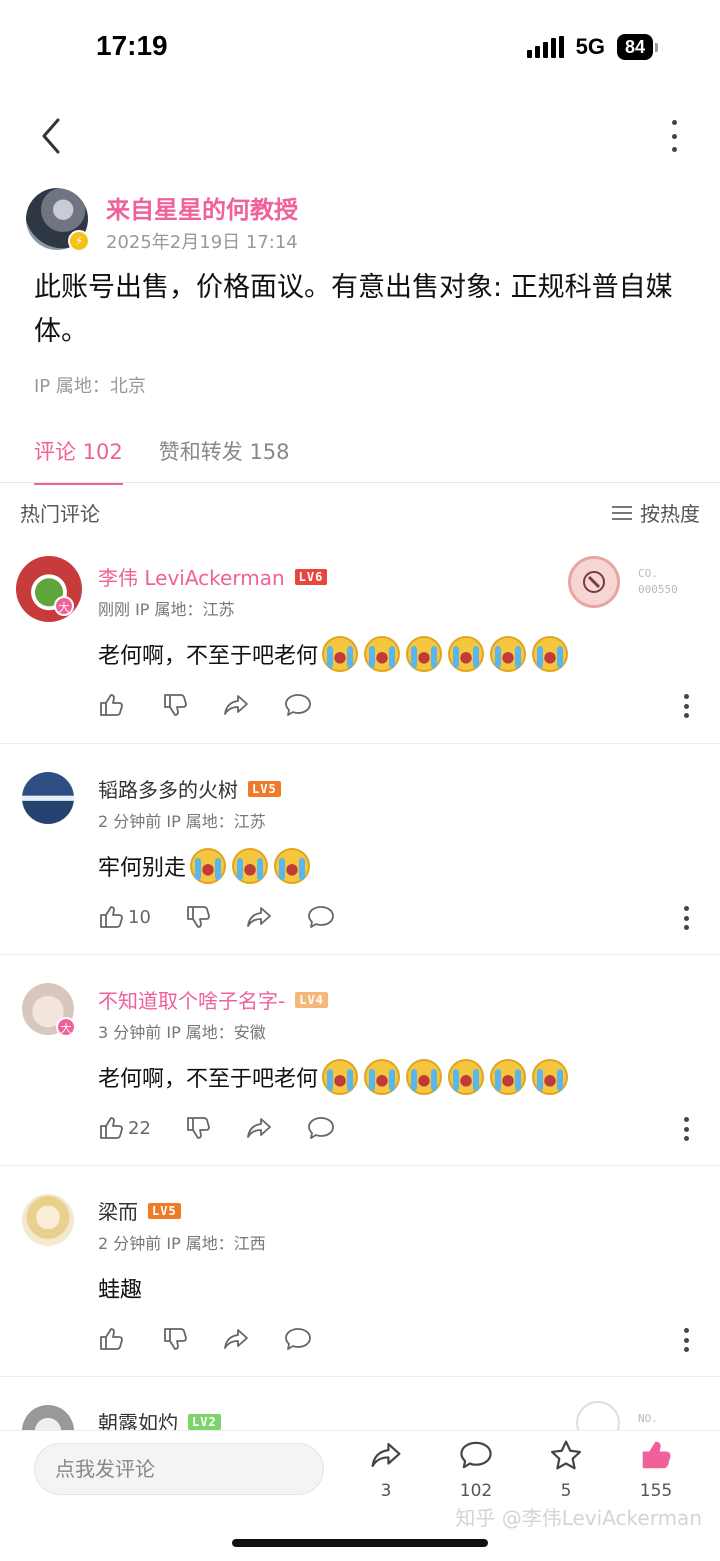 The width and height of the screenshot is (720, 1561). What do you see at coordinates (124, 1128) in the screenshot?
I see `like-button: 22` at bounding box center [124, 1128].